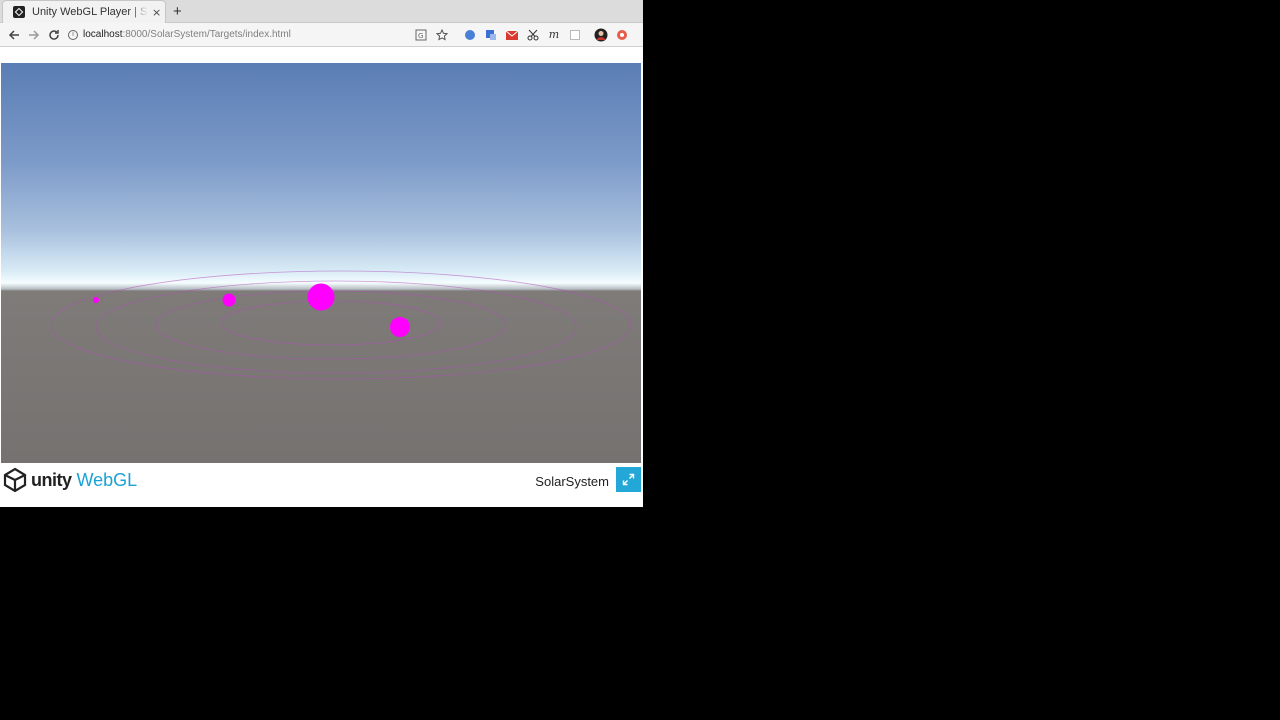 This screenshot has width=1280, height=720. I want to click on browser-tab: Unity WebGL Player | SolarSystem ×, so click(84, 11).